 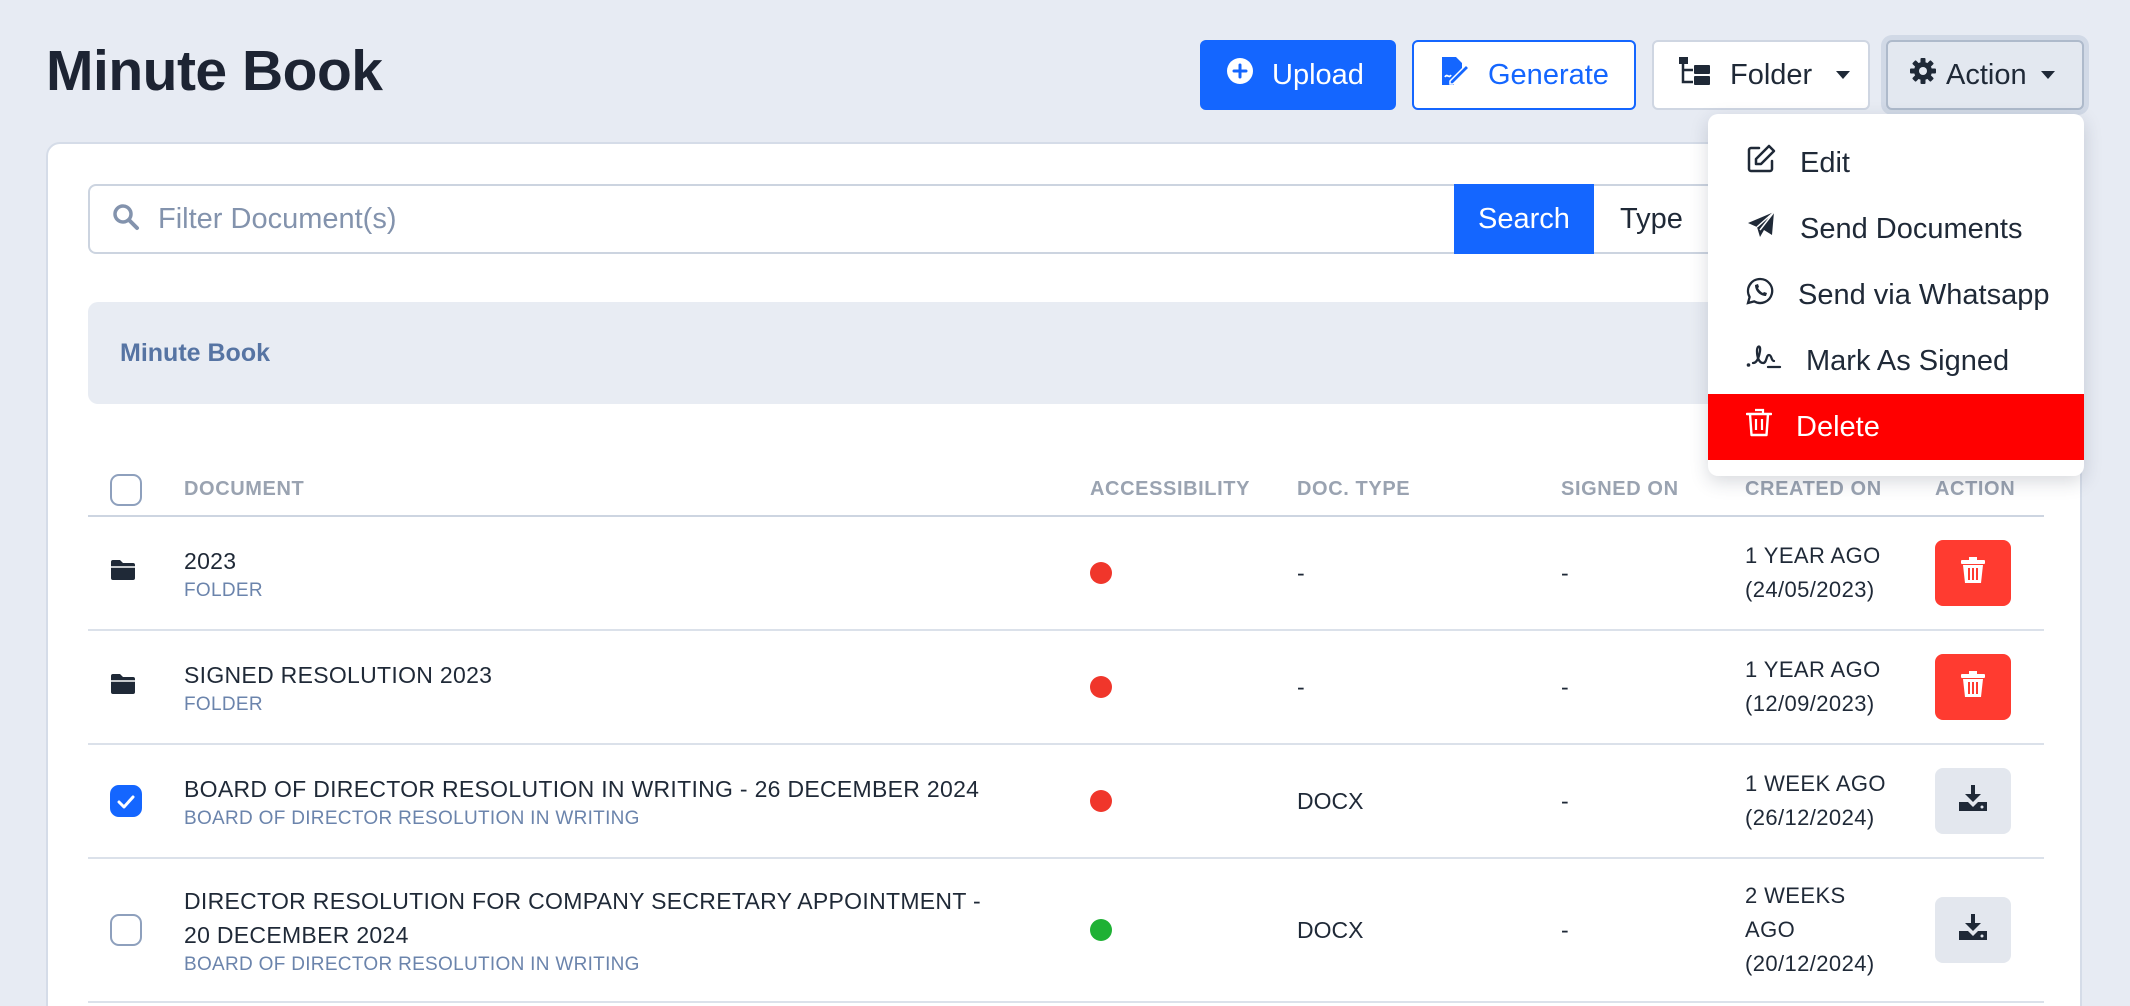 I want to click on menu-item-send-documents: Send Documents, so click(x=1896, y=229).